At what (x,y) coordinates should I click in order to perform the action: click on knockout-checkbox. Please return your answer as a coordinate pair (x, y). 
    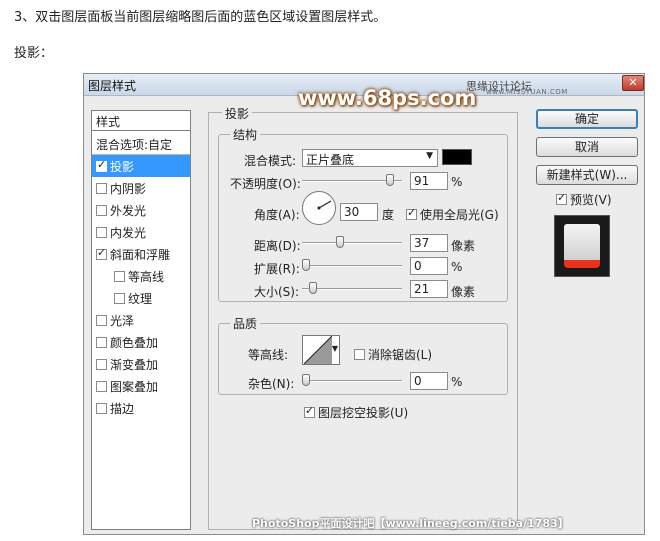
    Looking at the image, I should click on (309, 411).